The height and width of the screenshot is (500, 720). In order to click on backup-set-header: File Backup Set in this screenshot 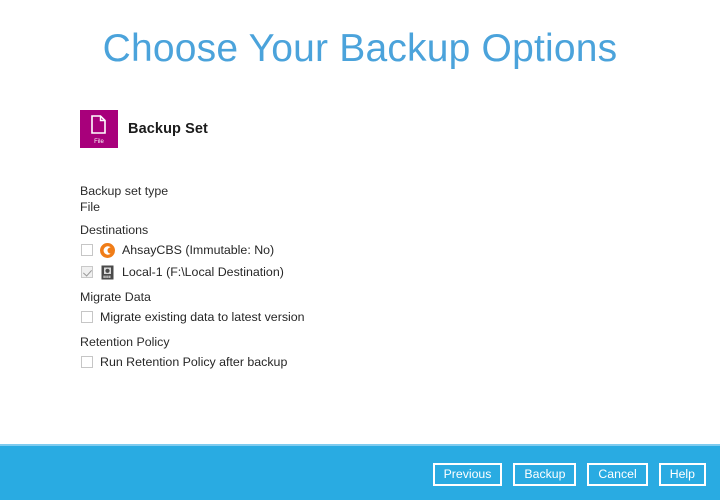, I will do `click(144, 129)`.